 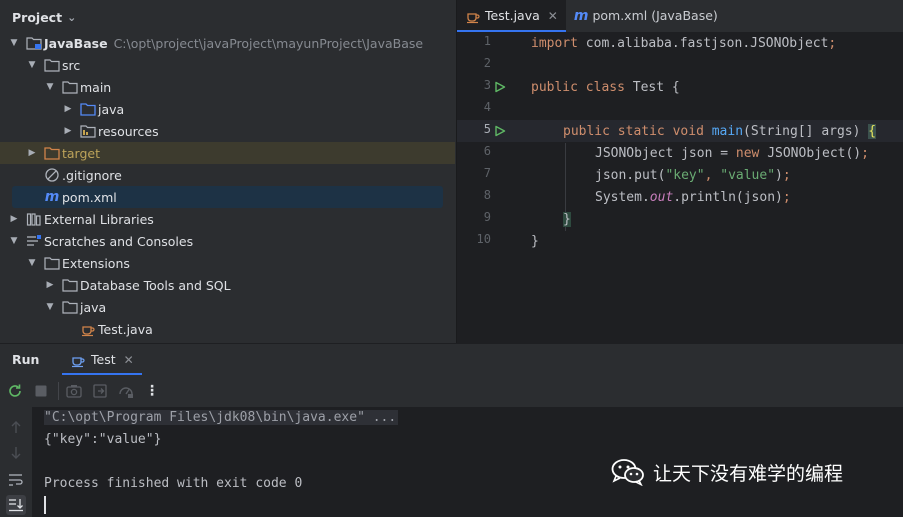 I want to click on tree-node-label: JavaBase, so click(x=76, y=43).